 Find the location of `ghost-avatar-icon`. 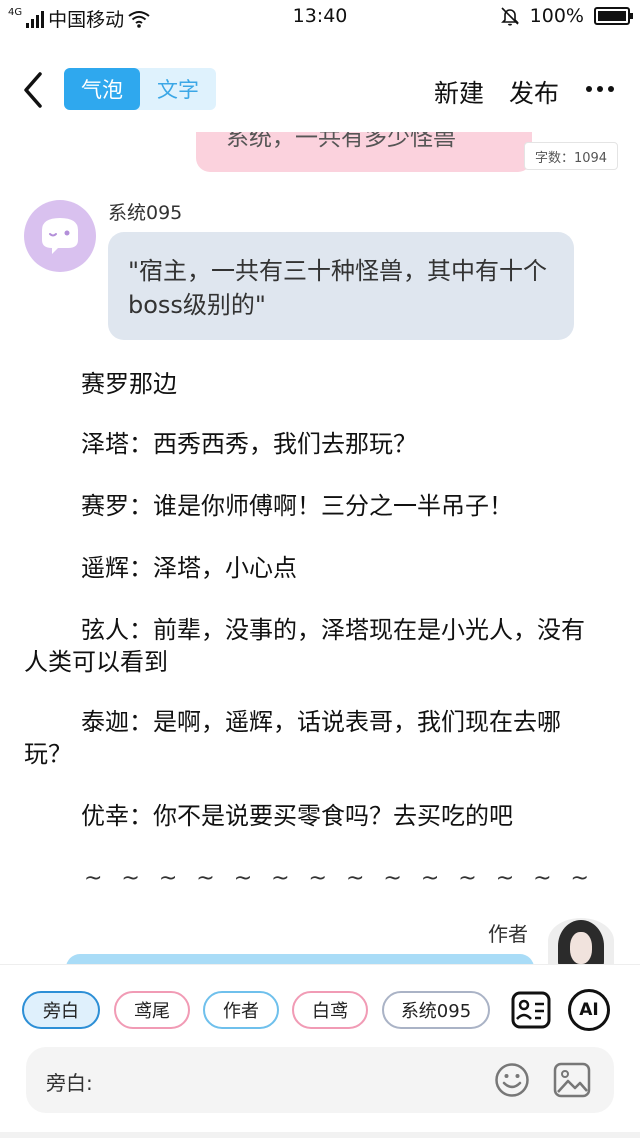

ghost-avatar-icon is located at coordinates (60, 236).